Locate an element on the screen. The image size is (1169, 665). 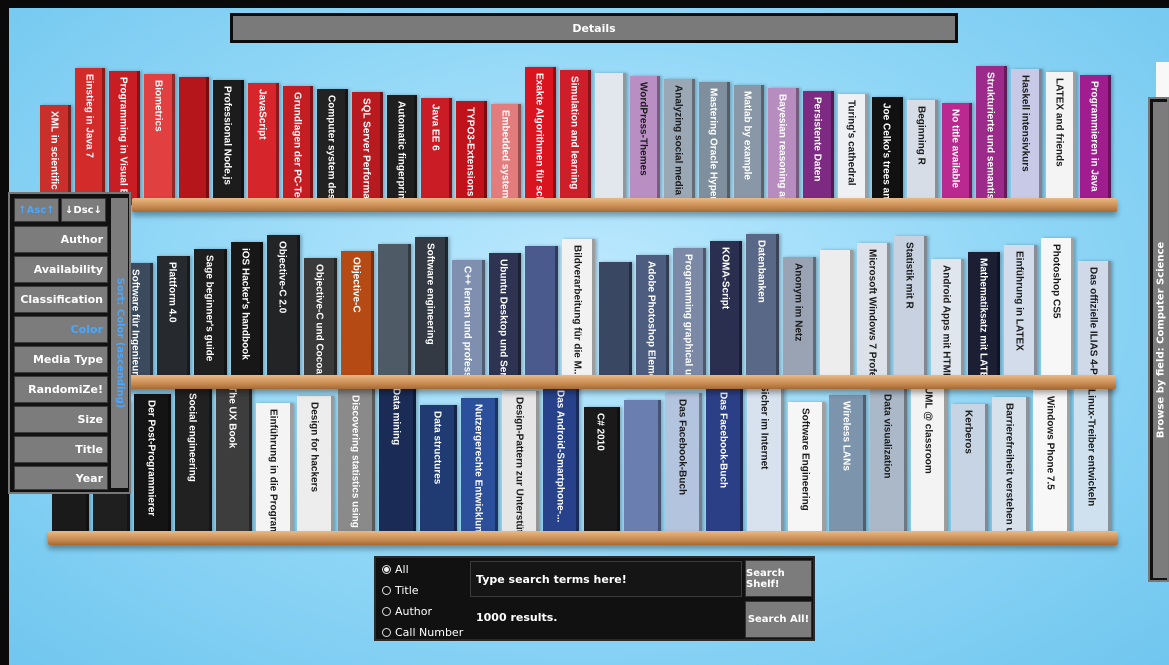
book-spine: Java EE 6 is located at coordinates (437, 151).